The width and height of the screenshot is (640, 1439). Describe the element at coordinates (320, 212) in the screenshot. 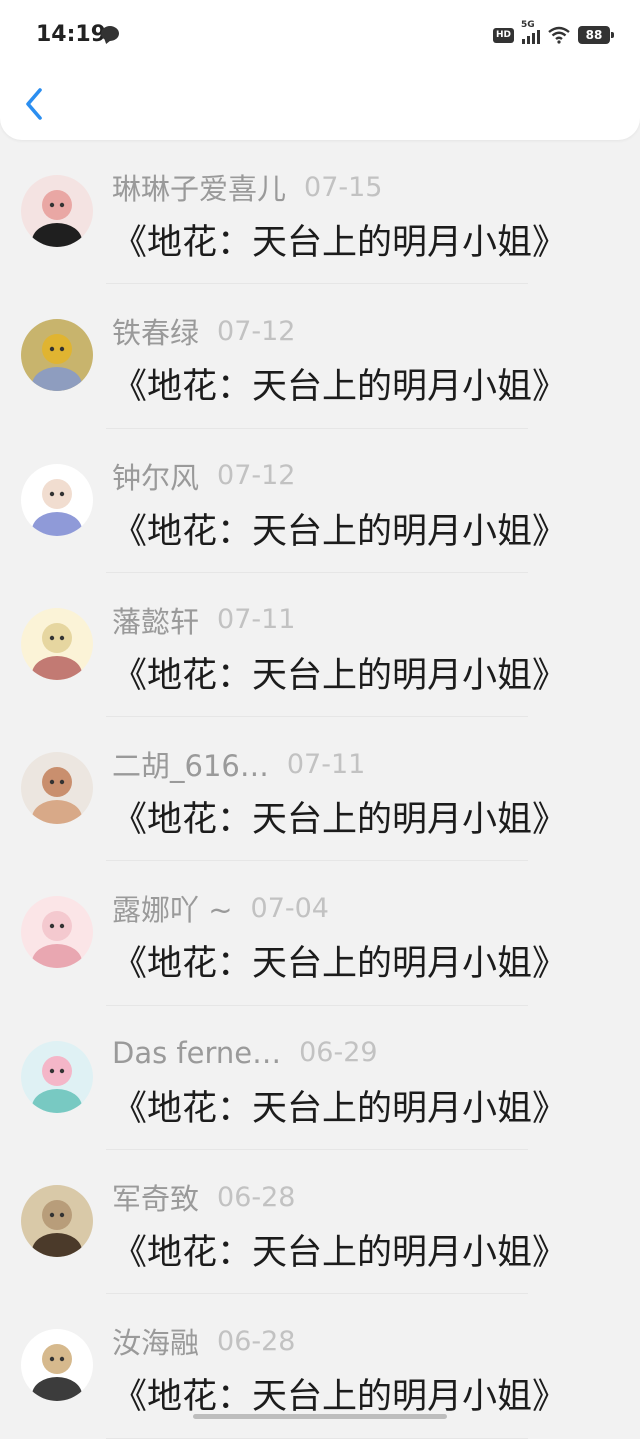

I see `list-item: 琳琳子爱喜儿 07-15 《地花：天台上的明月小姐》` at that location.